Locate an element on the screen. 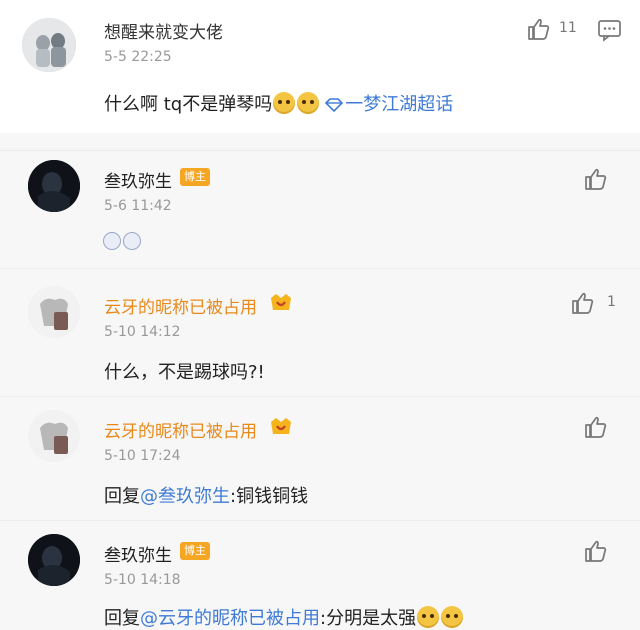 This screenshot has height=630, width=640. comment-text: 什么啊 tq不是弹琴吗 一梦江湖超话 is located at coordinates (278, 104).